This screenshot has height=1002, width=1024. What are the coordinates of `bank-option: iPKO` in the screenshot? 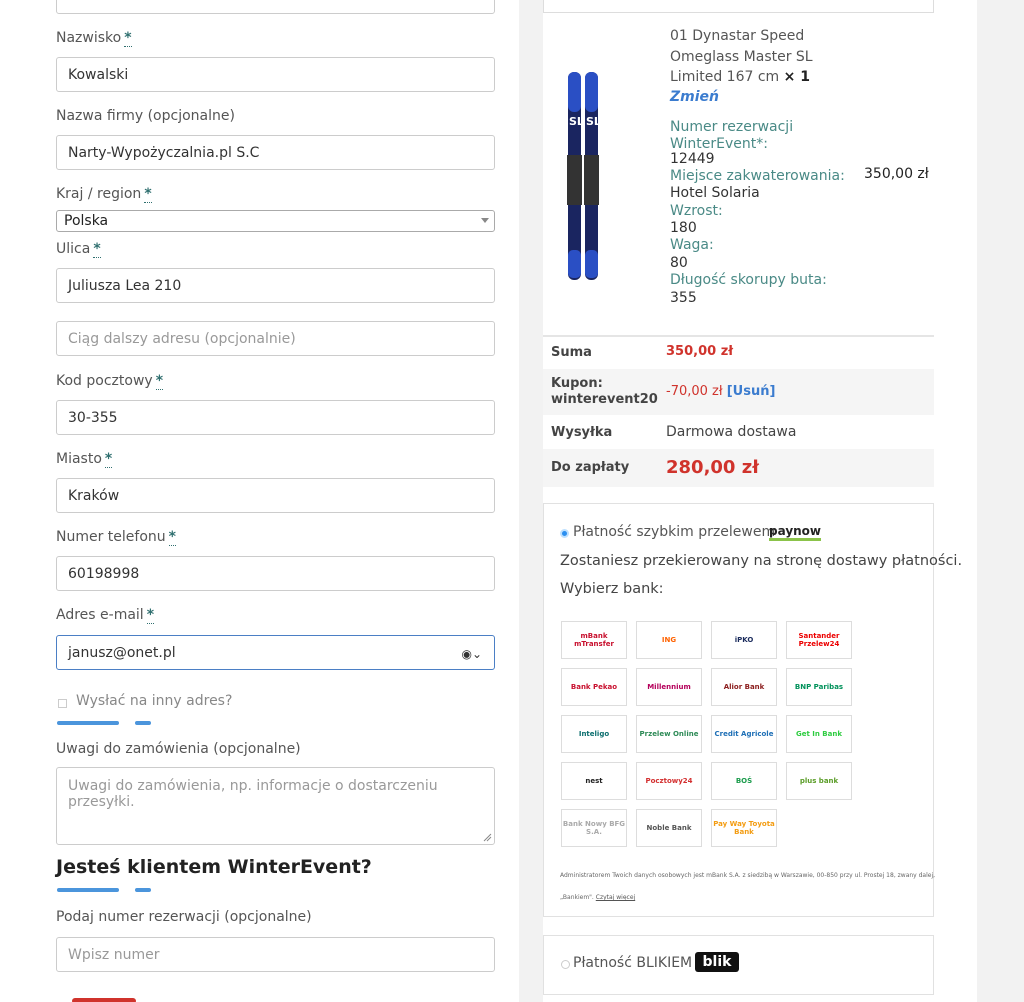 It's located at (744, 640).